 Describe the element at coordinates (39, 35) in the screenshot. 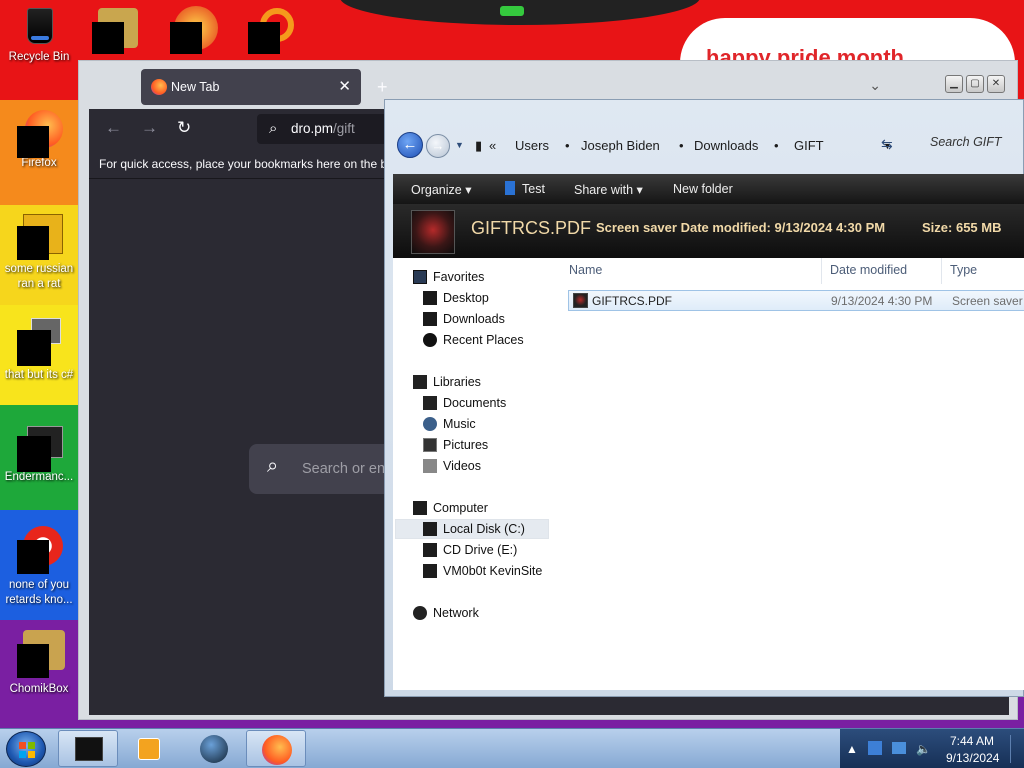

I see `desktop-icon-recycle-bin: Recycle Bin` at that location.